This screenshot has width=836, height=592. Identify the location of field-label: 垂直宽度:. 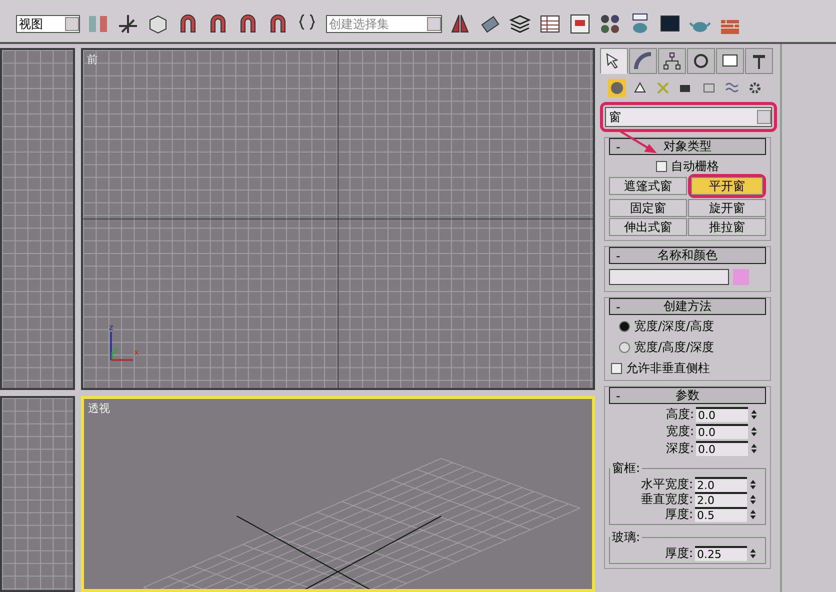
(666, 499).